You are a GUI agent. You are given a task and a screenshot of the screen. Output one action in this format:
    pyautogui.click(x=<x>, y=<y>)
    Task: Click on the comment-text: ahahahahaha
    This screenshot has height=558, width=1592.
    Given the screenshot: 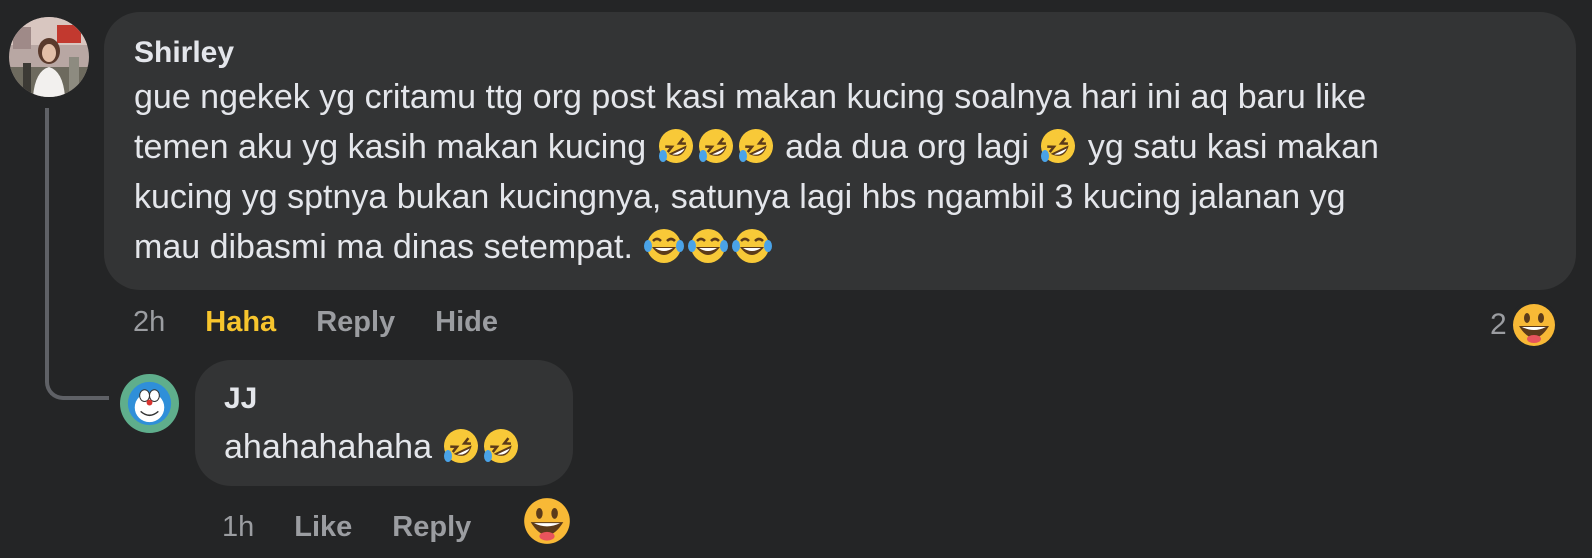 What is the action you would take?
    pyautogui.click(x=384, y=447)
    